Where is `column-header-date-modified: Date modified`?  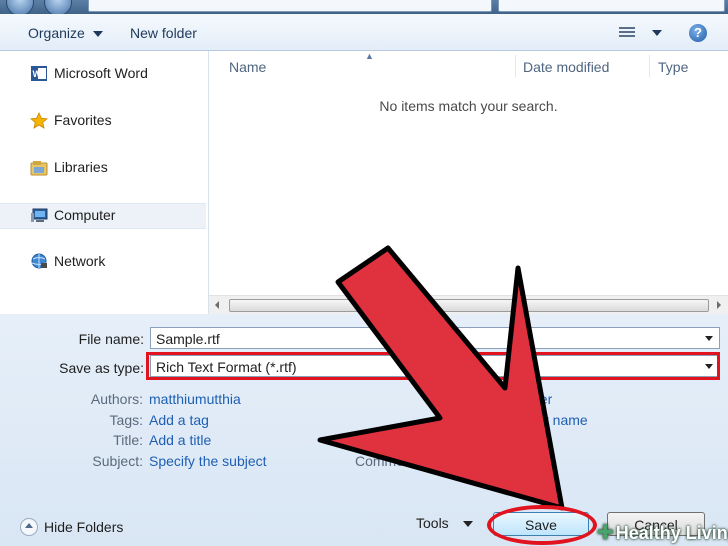 column-header-date-modified: Date modified is located at coordinates (566, 67).